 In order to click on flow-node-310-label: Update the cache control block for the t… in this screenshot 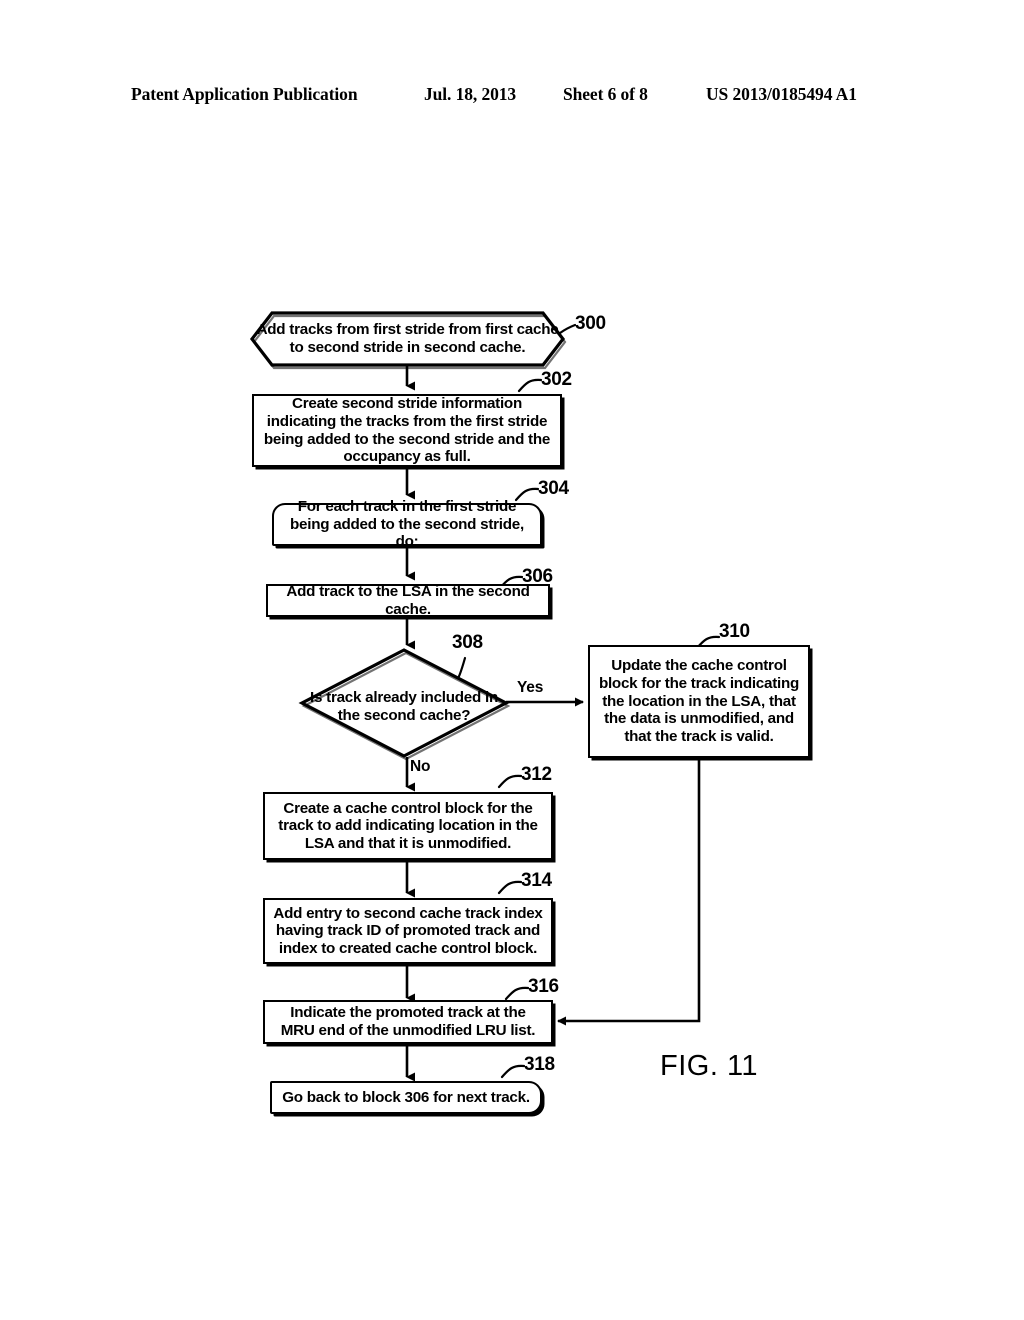, I will do `click(699, 701)`.